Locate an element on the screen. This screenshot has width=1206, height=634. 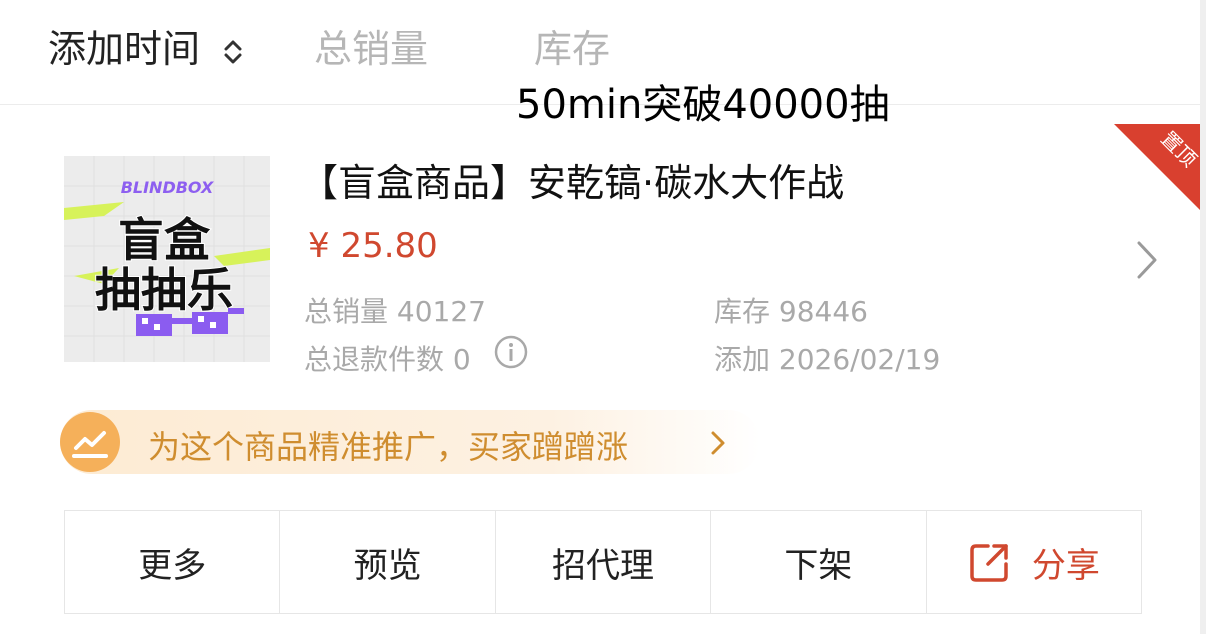
recruit-agent-button: 招代理 is located at coordinates (604, 562).